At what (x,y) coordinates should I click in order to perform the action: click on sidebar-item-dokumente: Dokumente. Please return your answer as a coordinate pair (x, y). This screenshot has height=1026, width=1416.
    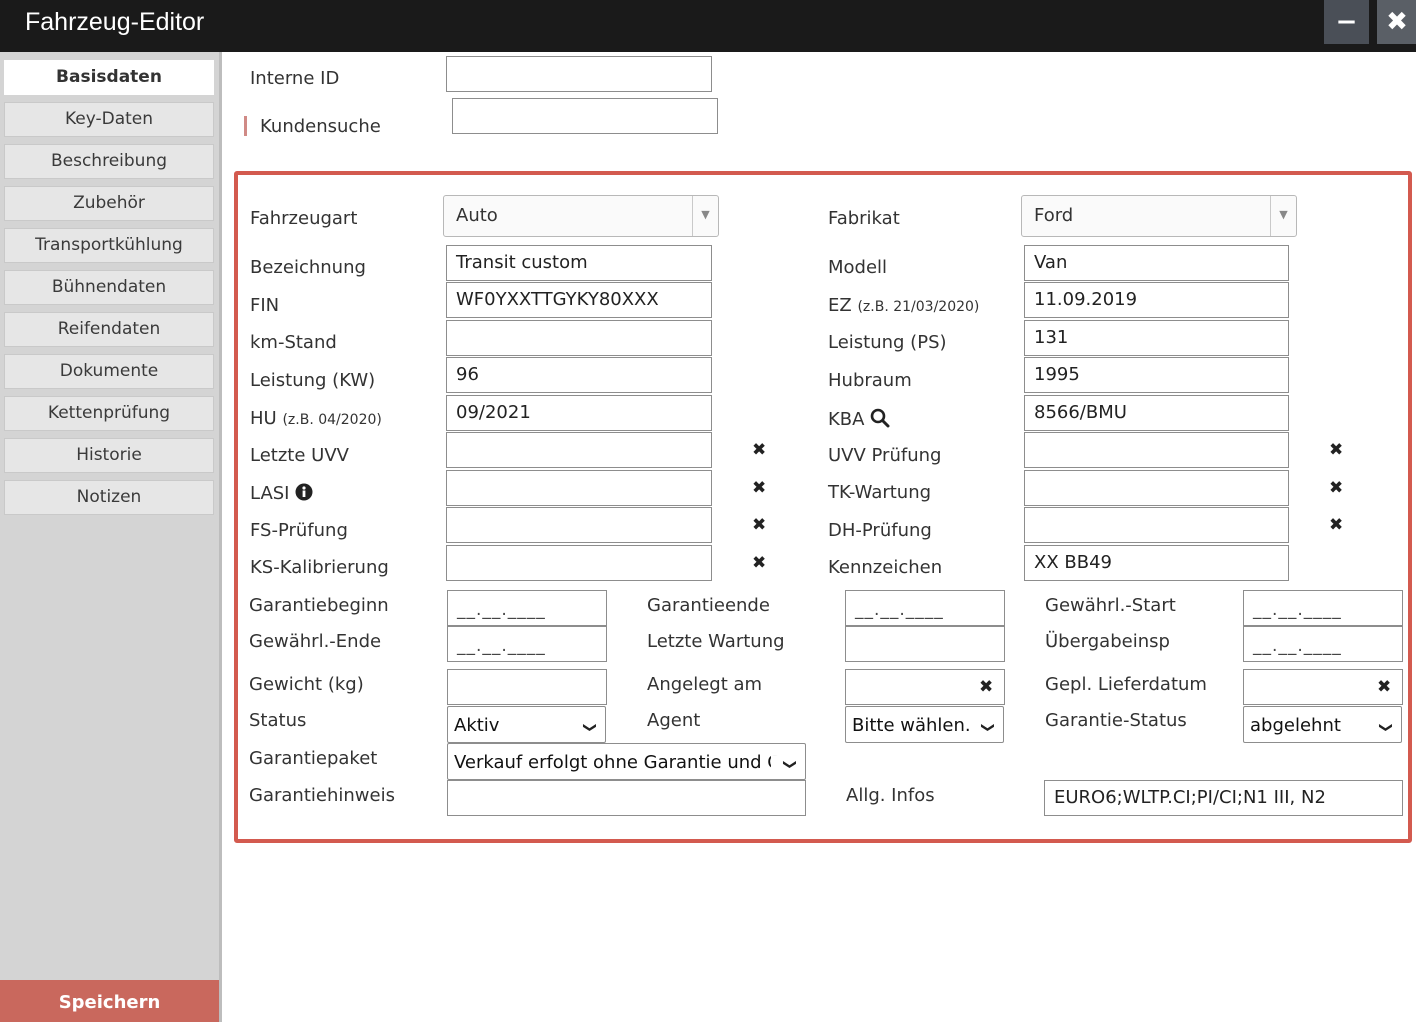
    Looking at the image, I should click on (109, 371).